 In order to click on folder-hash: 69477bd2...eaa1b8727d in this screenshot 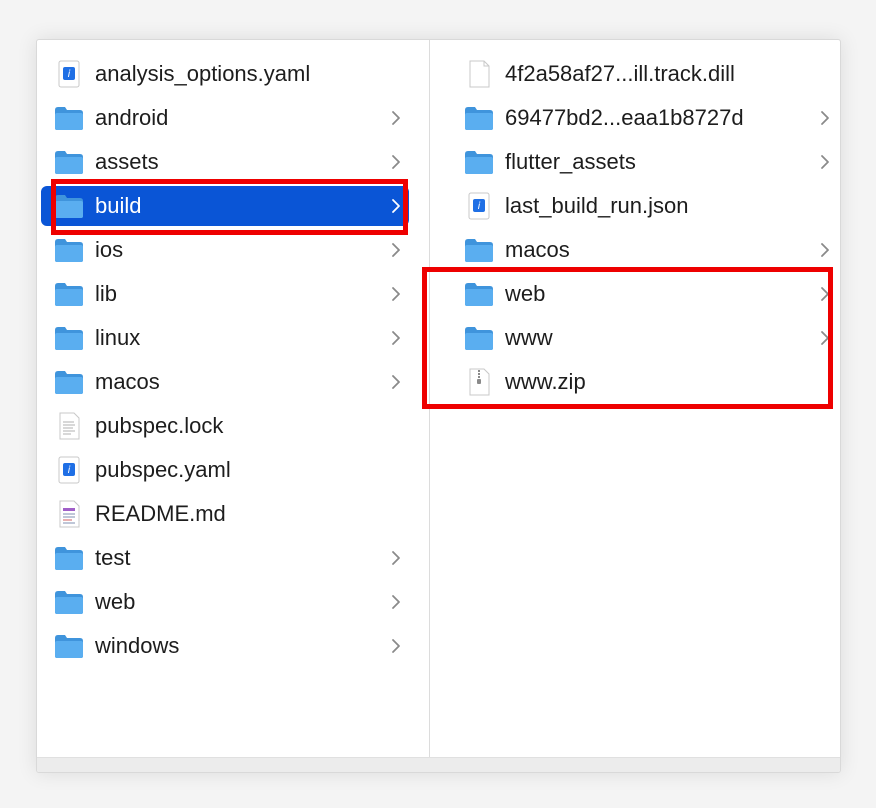, I will do `click(629, 118)`.